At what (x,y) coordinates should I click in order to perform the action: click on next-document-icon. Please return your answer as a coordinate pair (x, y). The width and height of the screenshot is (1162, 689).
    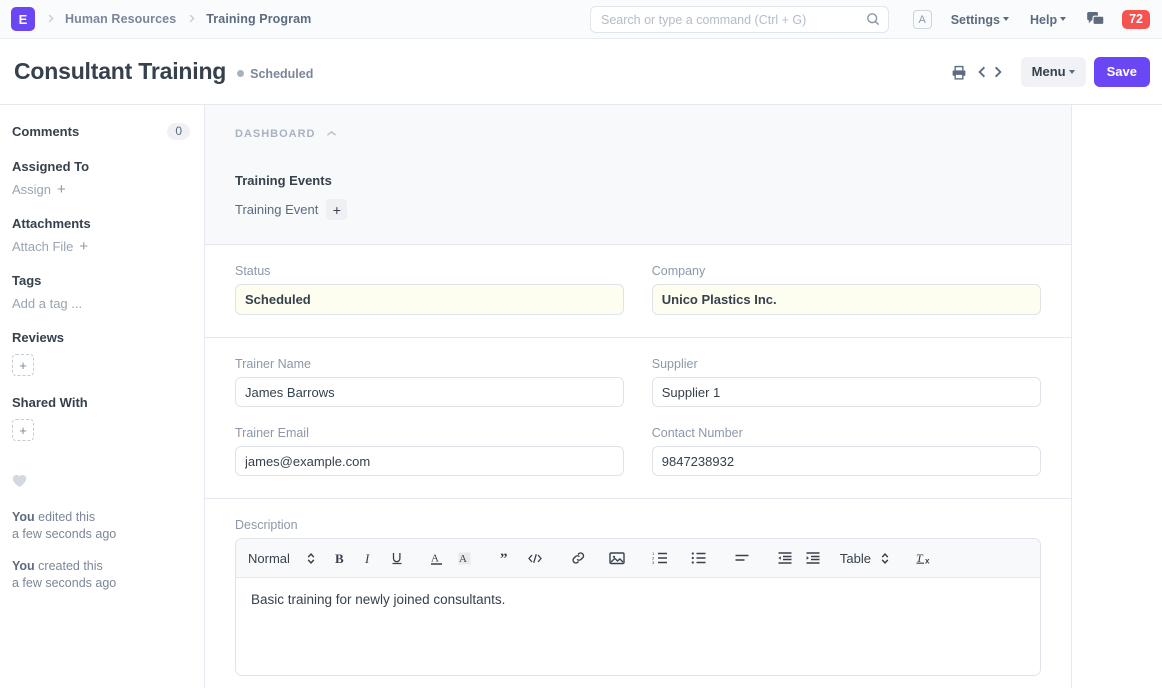
    Looking at the image, I should click on (997, 72).